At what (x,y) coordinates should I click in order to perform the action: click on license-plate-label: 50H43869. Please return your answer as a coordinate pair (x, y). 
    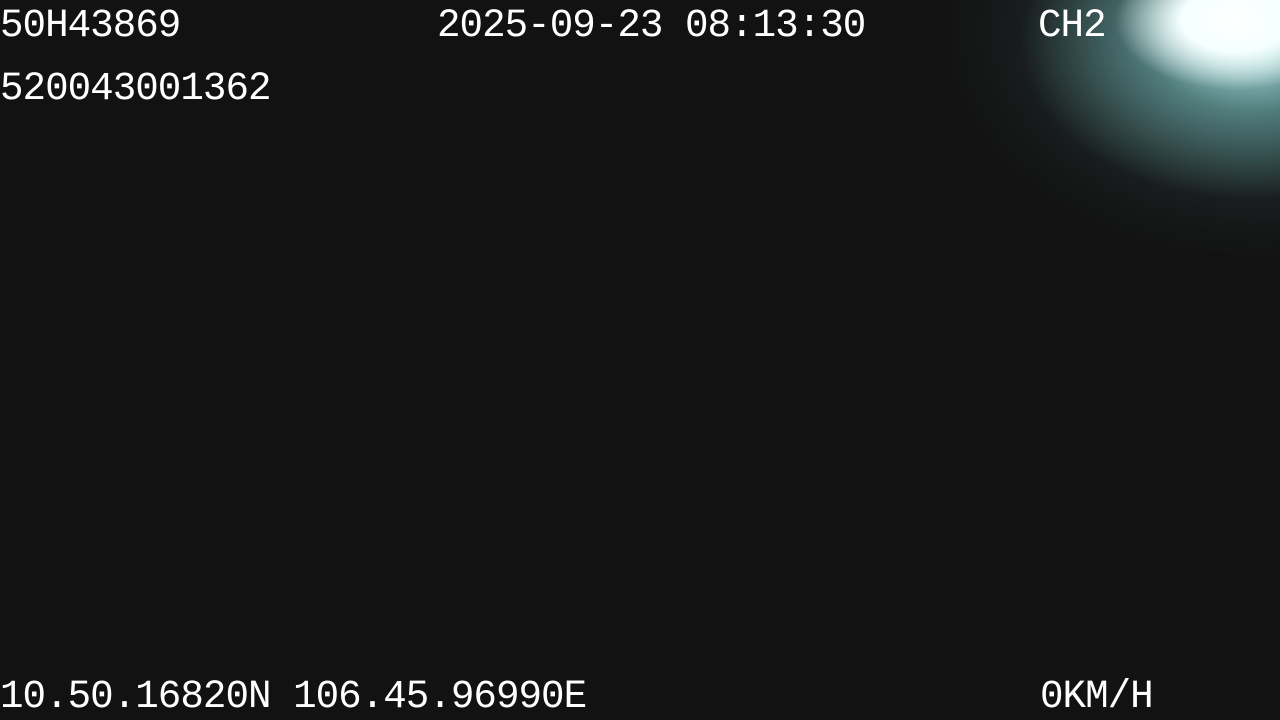
    Looking at the image, I should click on (90, 26).